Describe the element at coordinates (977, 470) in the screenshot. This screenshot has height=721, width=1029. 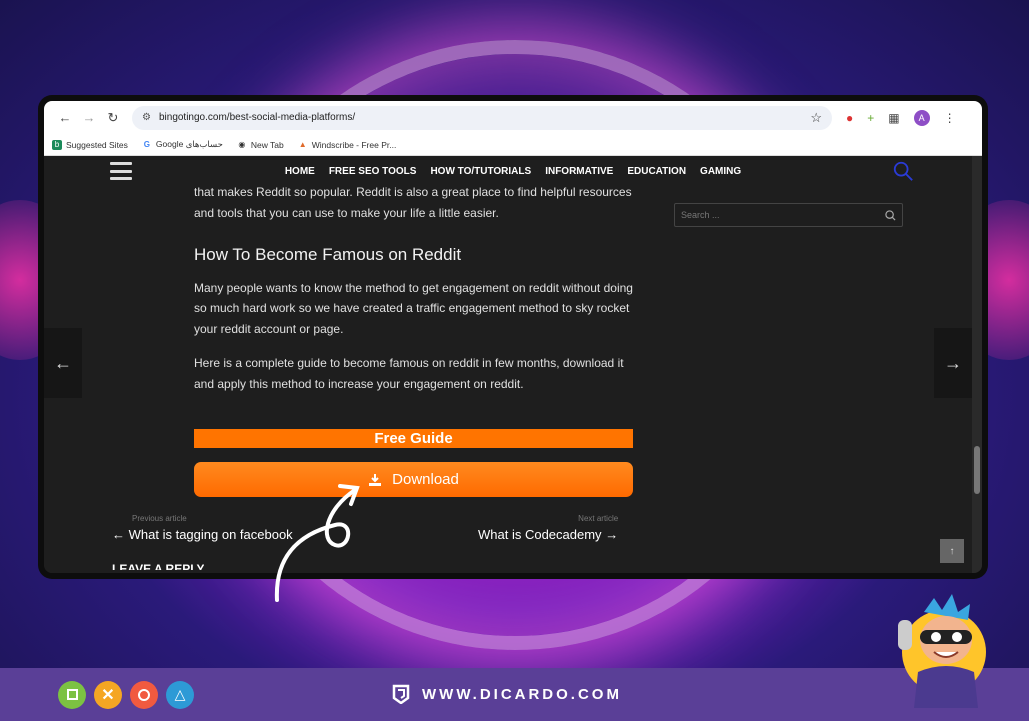
I see `scrollbar-thumb` at that location.